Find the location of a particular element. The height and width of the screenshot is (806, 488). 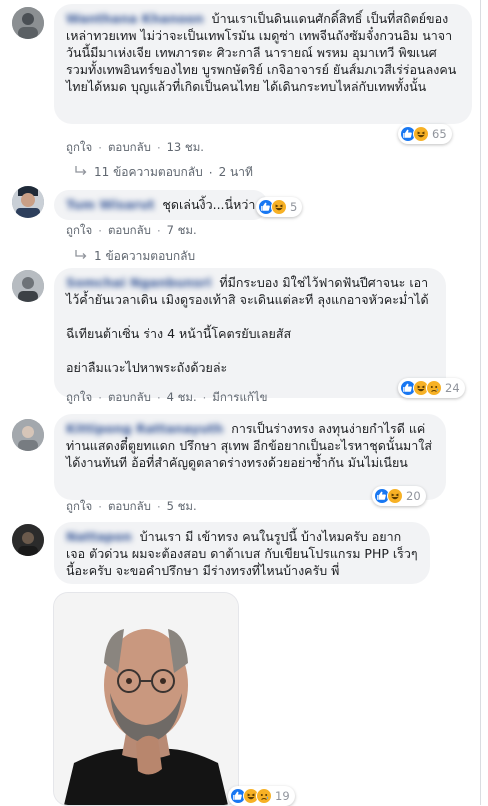

commenter-name: Somchai Nganbunsri is located at coordinates (138, 282).